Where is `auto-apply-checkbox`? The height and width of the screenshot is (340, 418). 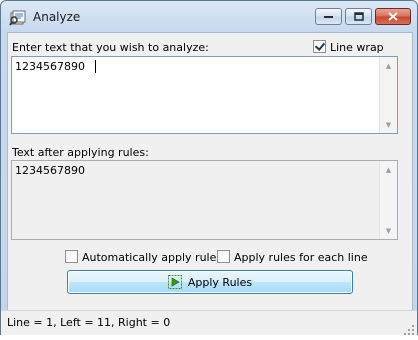
auto-apply-checkbox is located at coordinates (71, 256).